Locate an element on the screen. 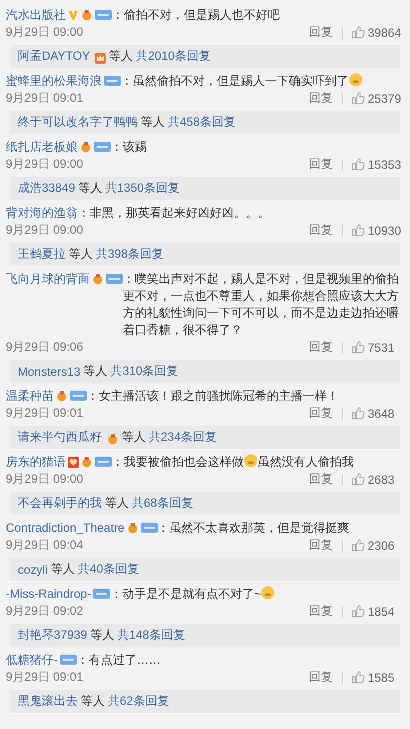 The image size is (410, 729). username-link: Contradiction_Theatre is located at coordinates (65, 528).